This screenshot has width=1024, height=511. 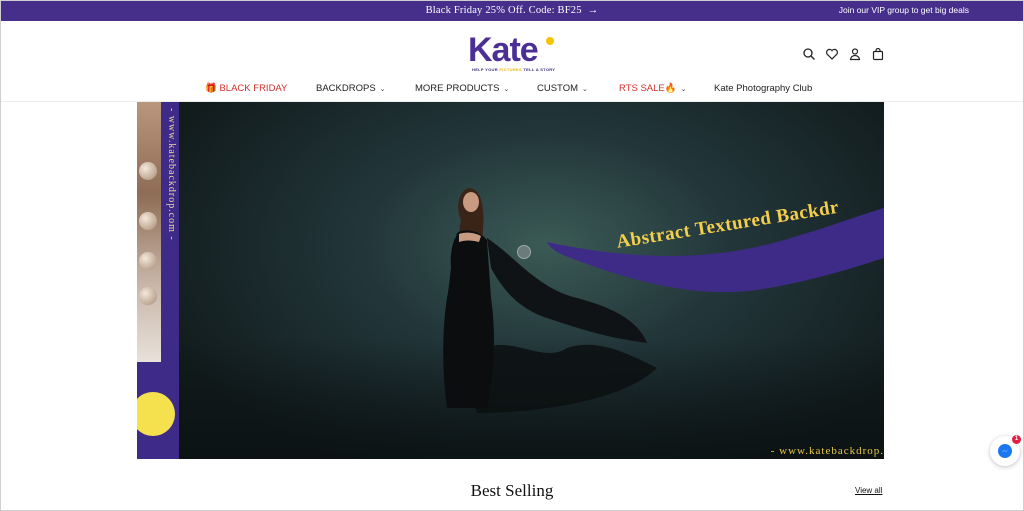 What do you see at coordinates (504, 10) in the screenshot?
I see `promo-text: Black Friday 25% Off. Code: BF25` at bounding box center [504, 10].